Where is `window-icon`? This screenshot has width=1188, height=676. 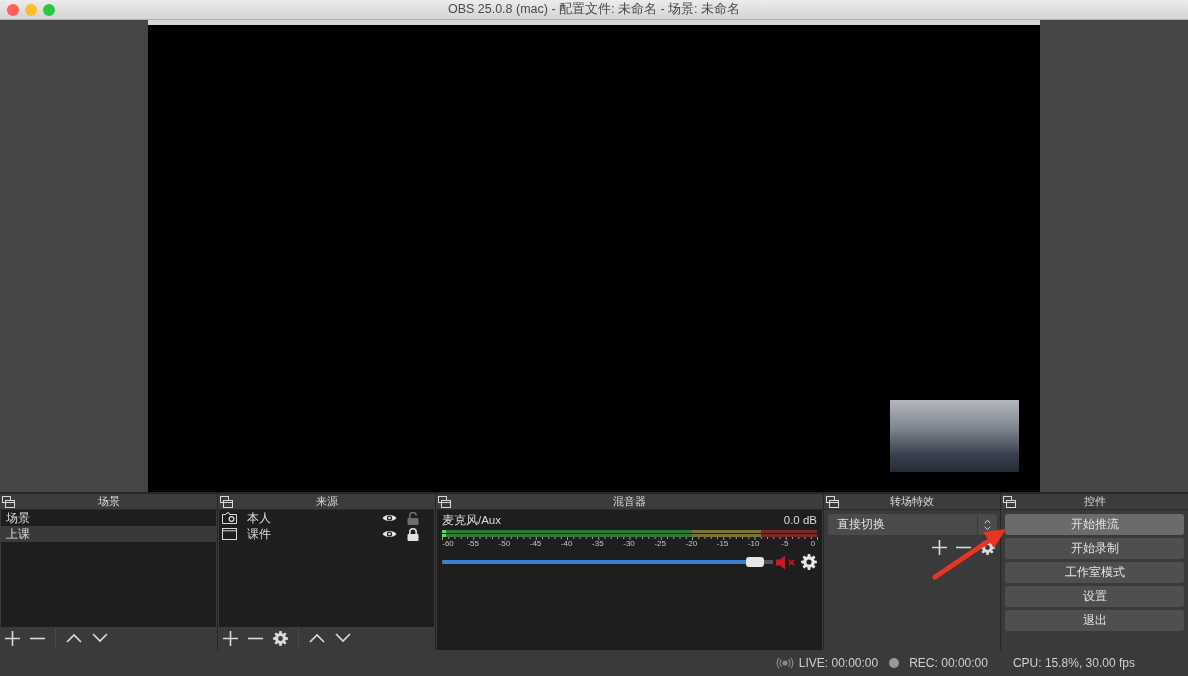
window-icon is located at coordinates (229, 534).